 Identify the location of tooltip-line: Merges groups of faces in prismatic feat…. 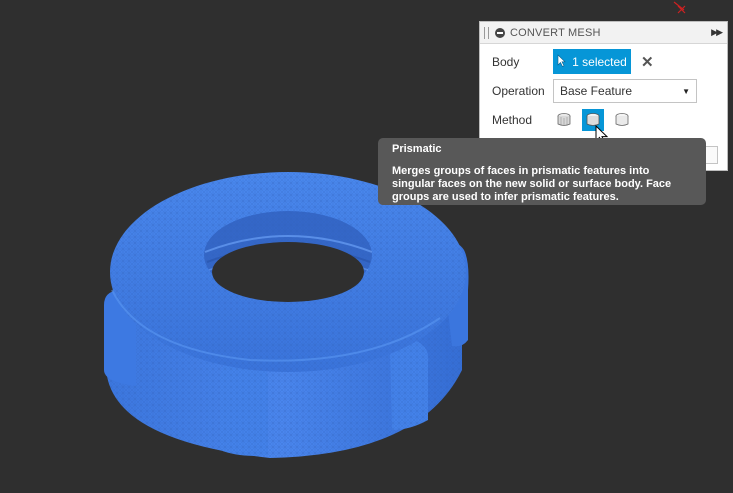
(521, 171).